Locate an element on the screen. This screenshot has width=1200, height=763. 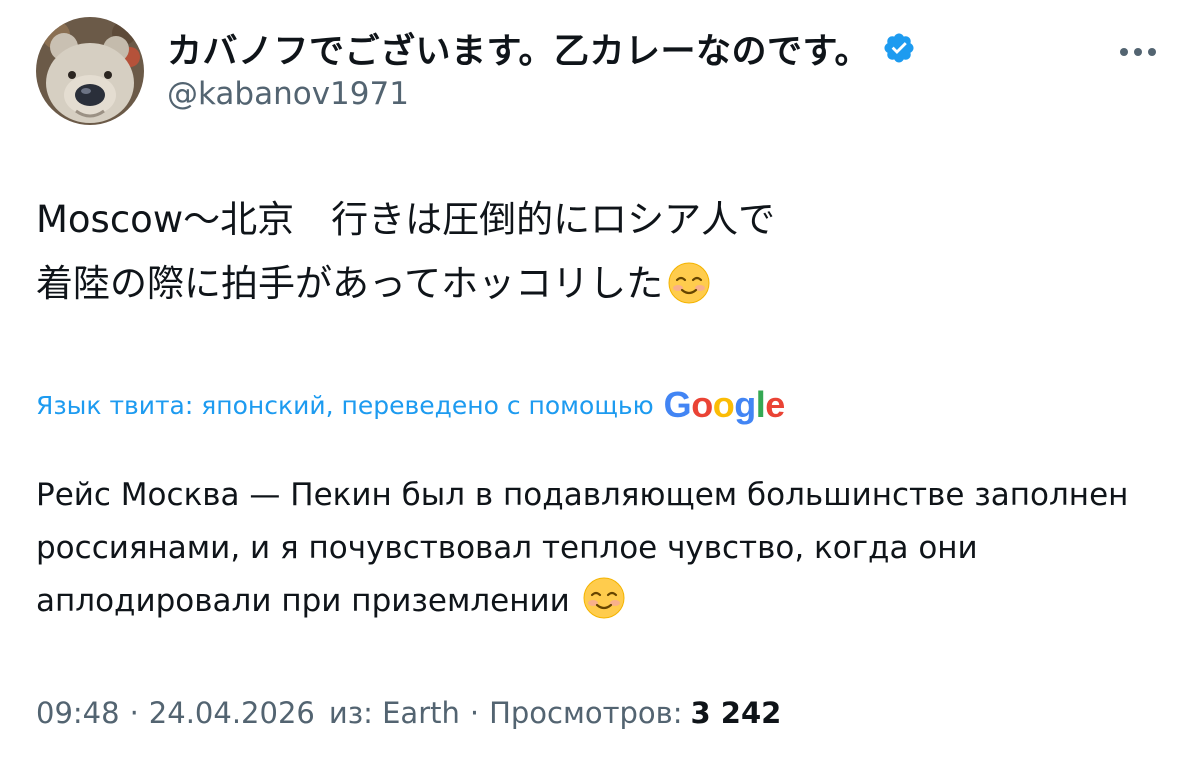
google-logo: Google is located at coordinates (724, 404).